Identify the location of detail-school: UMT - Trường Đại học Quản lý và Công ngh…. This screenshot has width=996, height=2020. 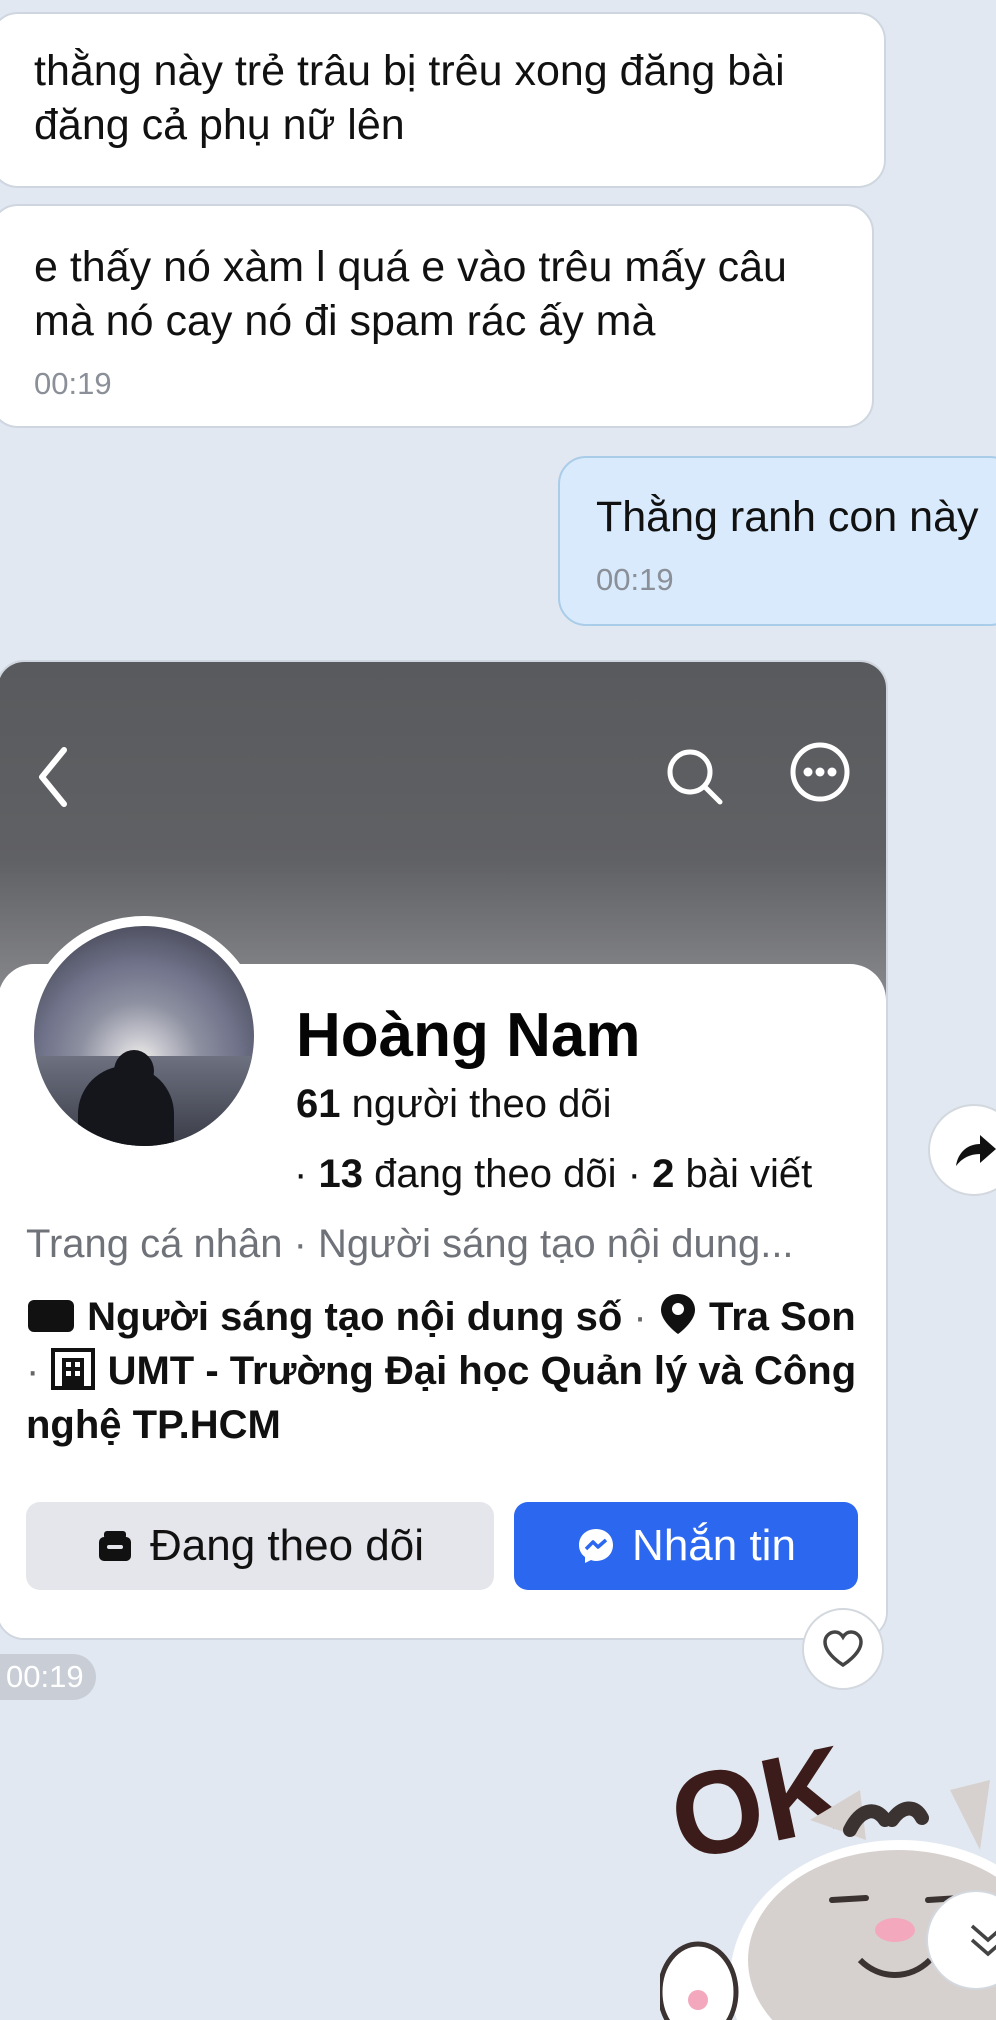
(441, 1398).